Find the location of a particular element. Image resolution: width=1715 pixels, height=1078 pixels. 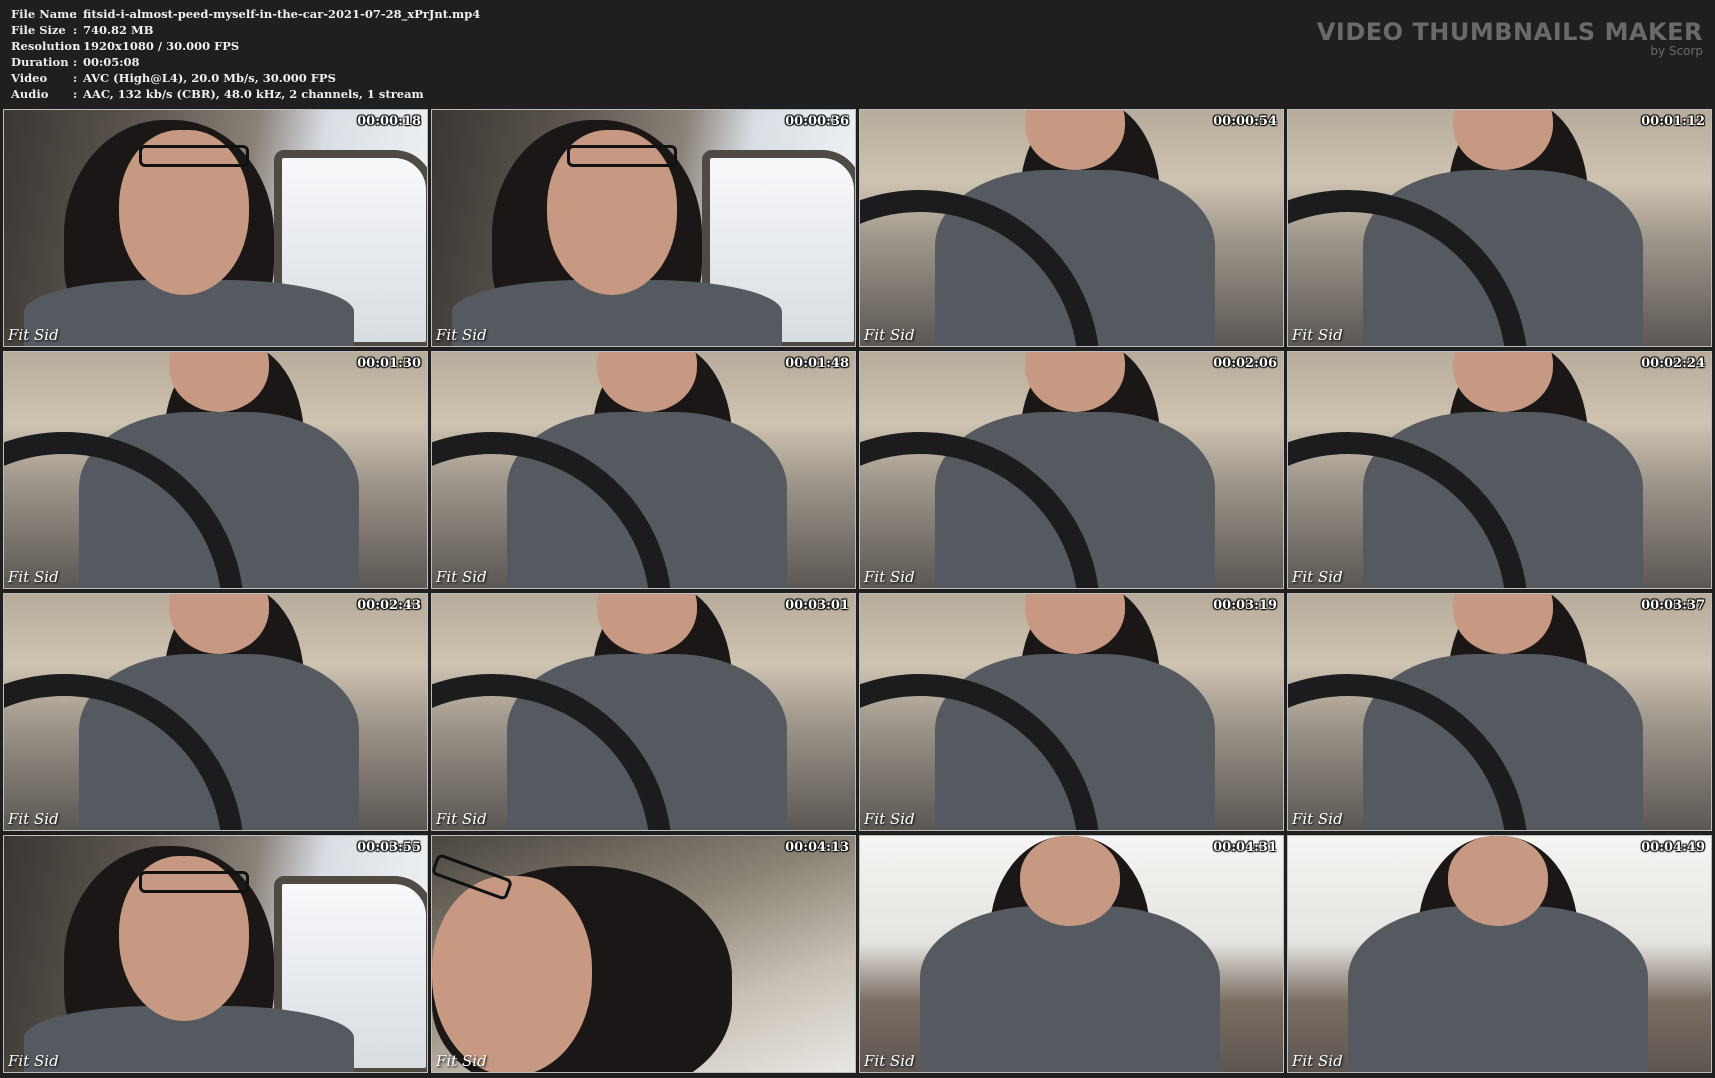

video-thumbnail: 00:04:49 Fit Sid is located at coordinates (1499, 954).